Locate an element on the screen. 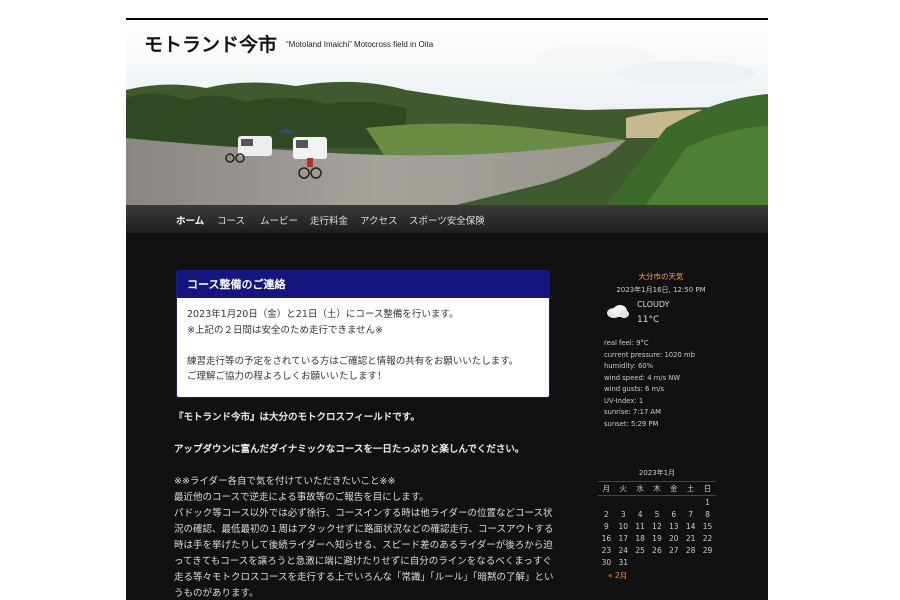  calendar-day: 15 is located at coordinates (707, 526).